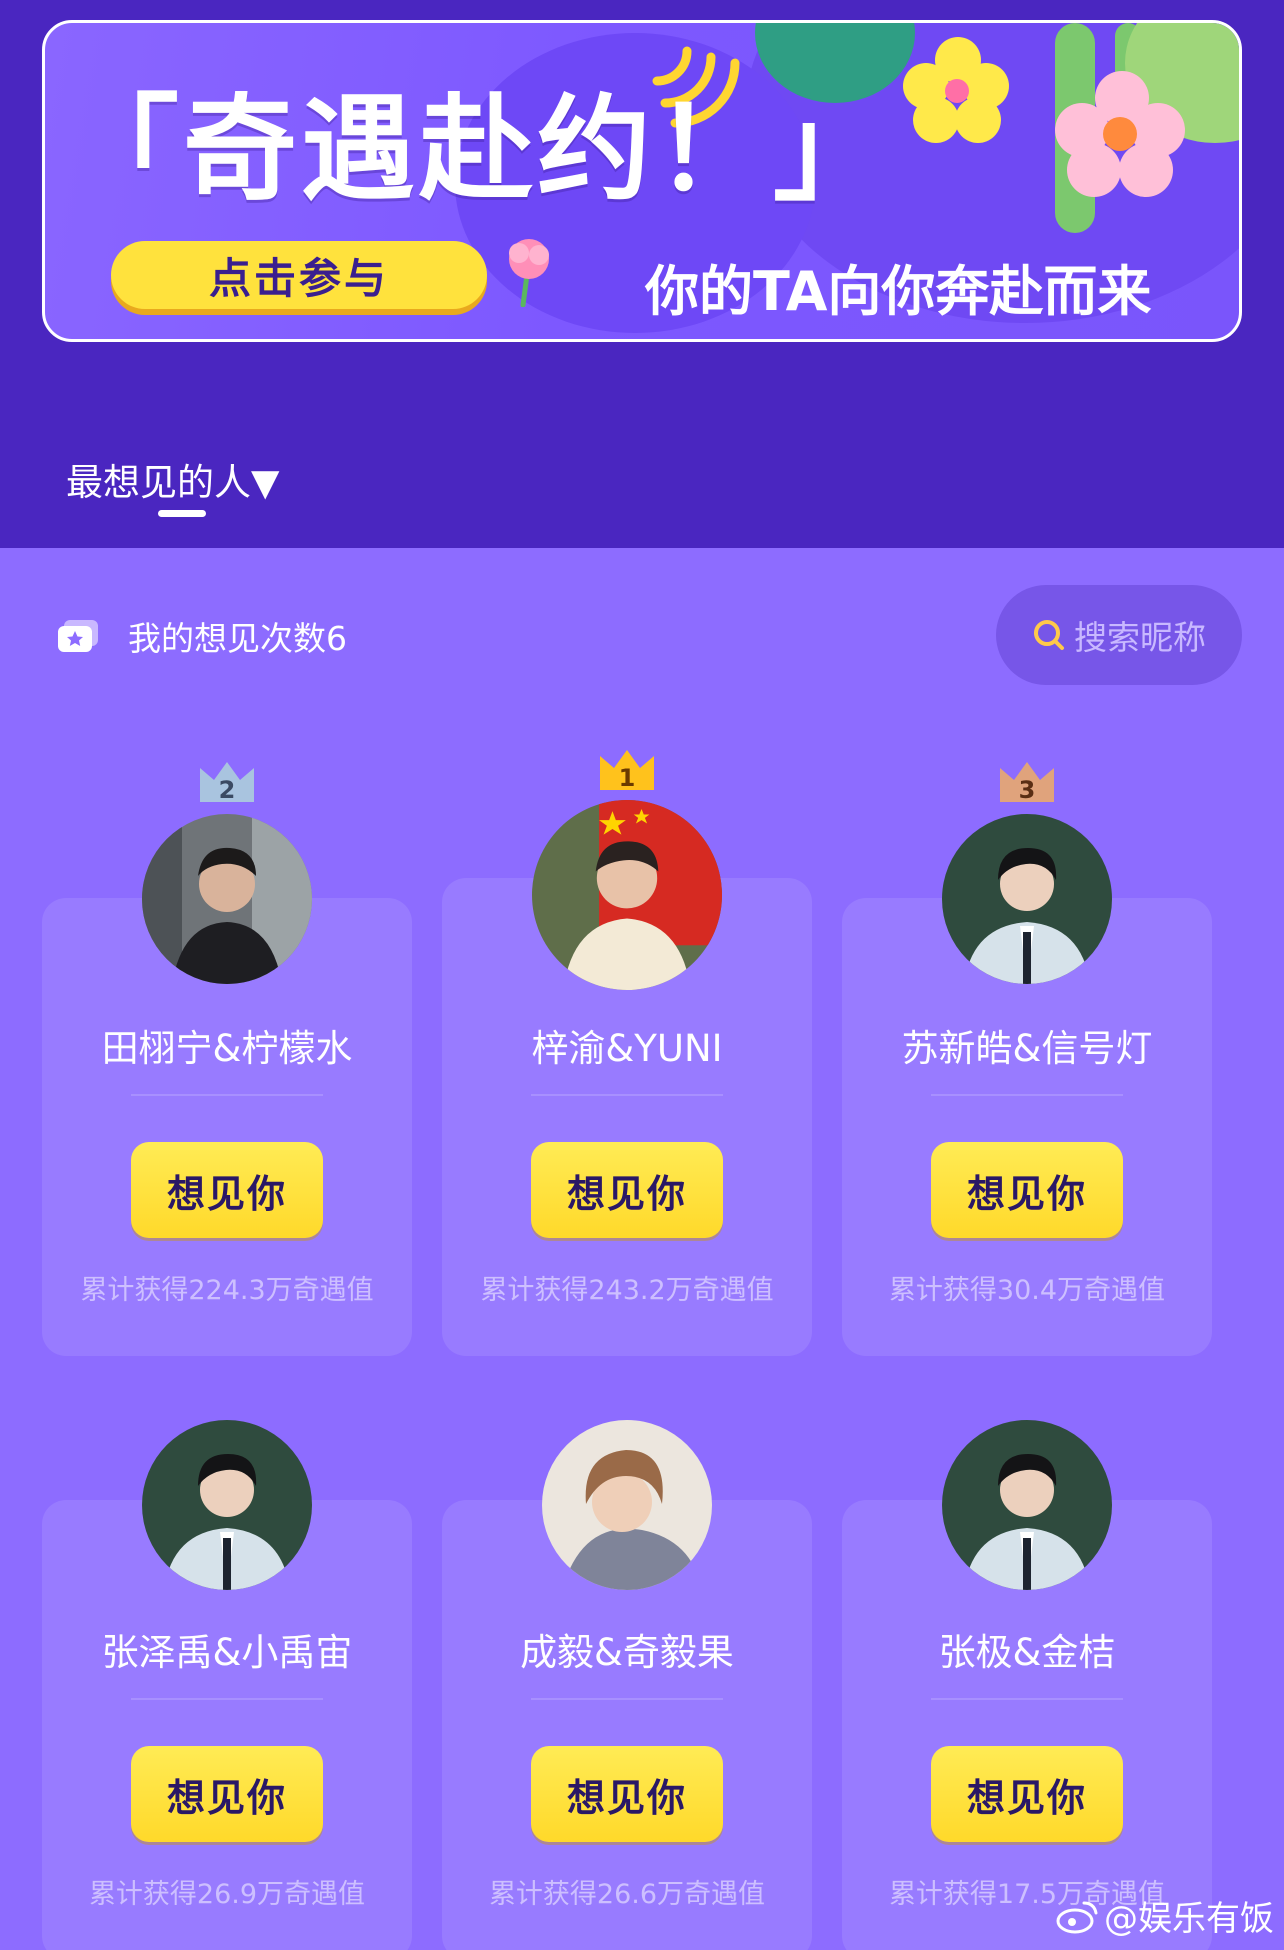 The height and width of the screenshot is (1950, 1284). I want to click on watermark: @娱乐有饭, so click(1165, 1915).